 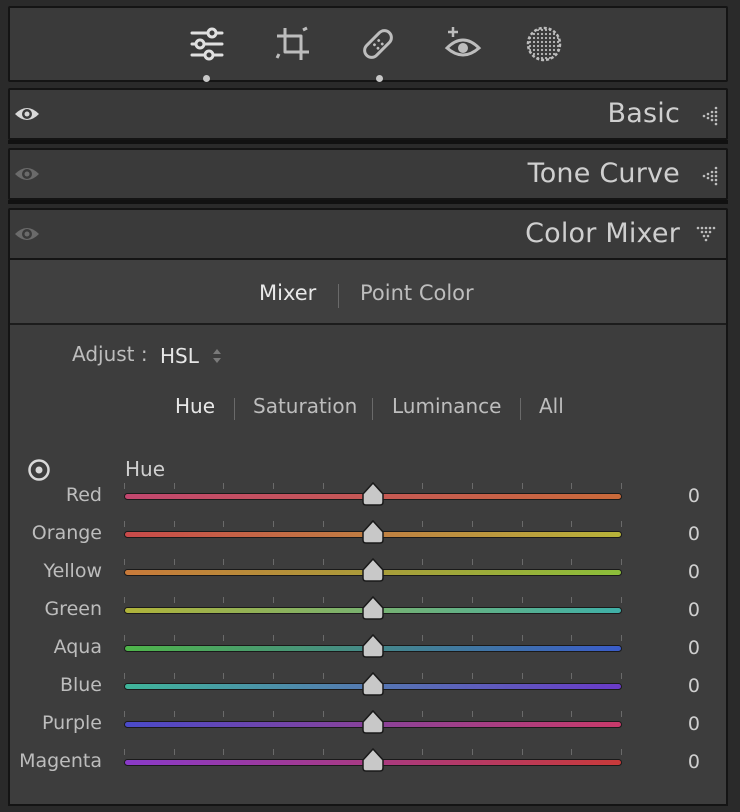 What do you see at coordinates (145, 469) in the screenshot?
I see `hue-section-title: Hue` at bounding box center [145, 469].